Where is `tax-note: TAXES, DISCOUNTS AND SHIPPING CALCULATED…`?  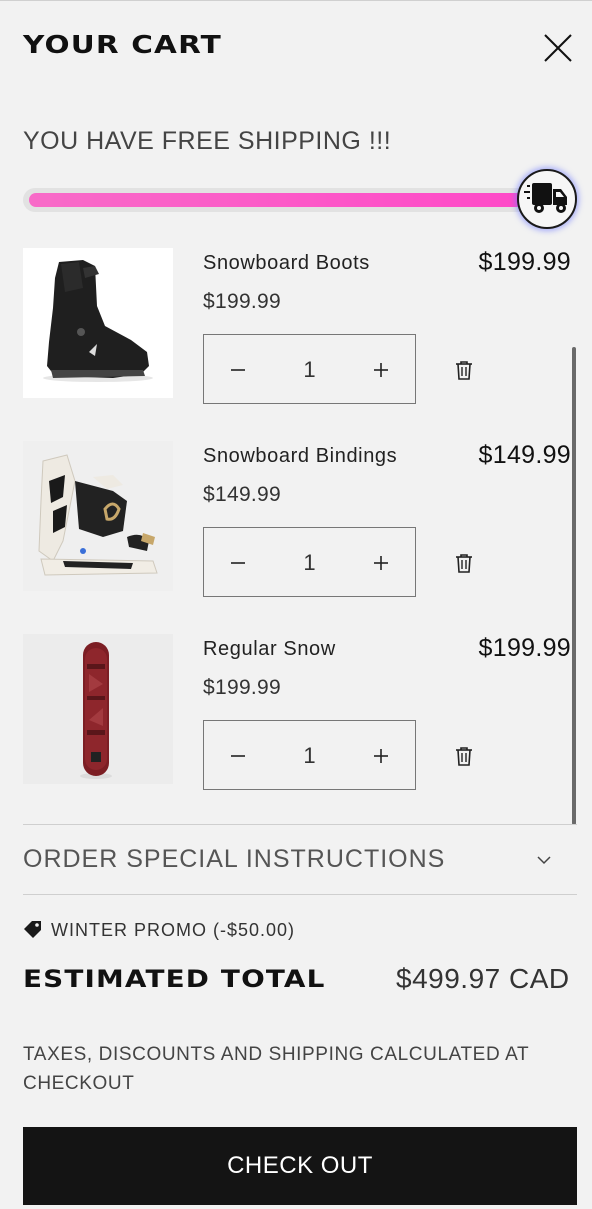 tax-note: TAXES, DISCOUNTS AND SHIPPING CALCULATED… is located at coordinates (276, 1069).